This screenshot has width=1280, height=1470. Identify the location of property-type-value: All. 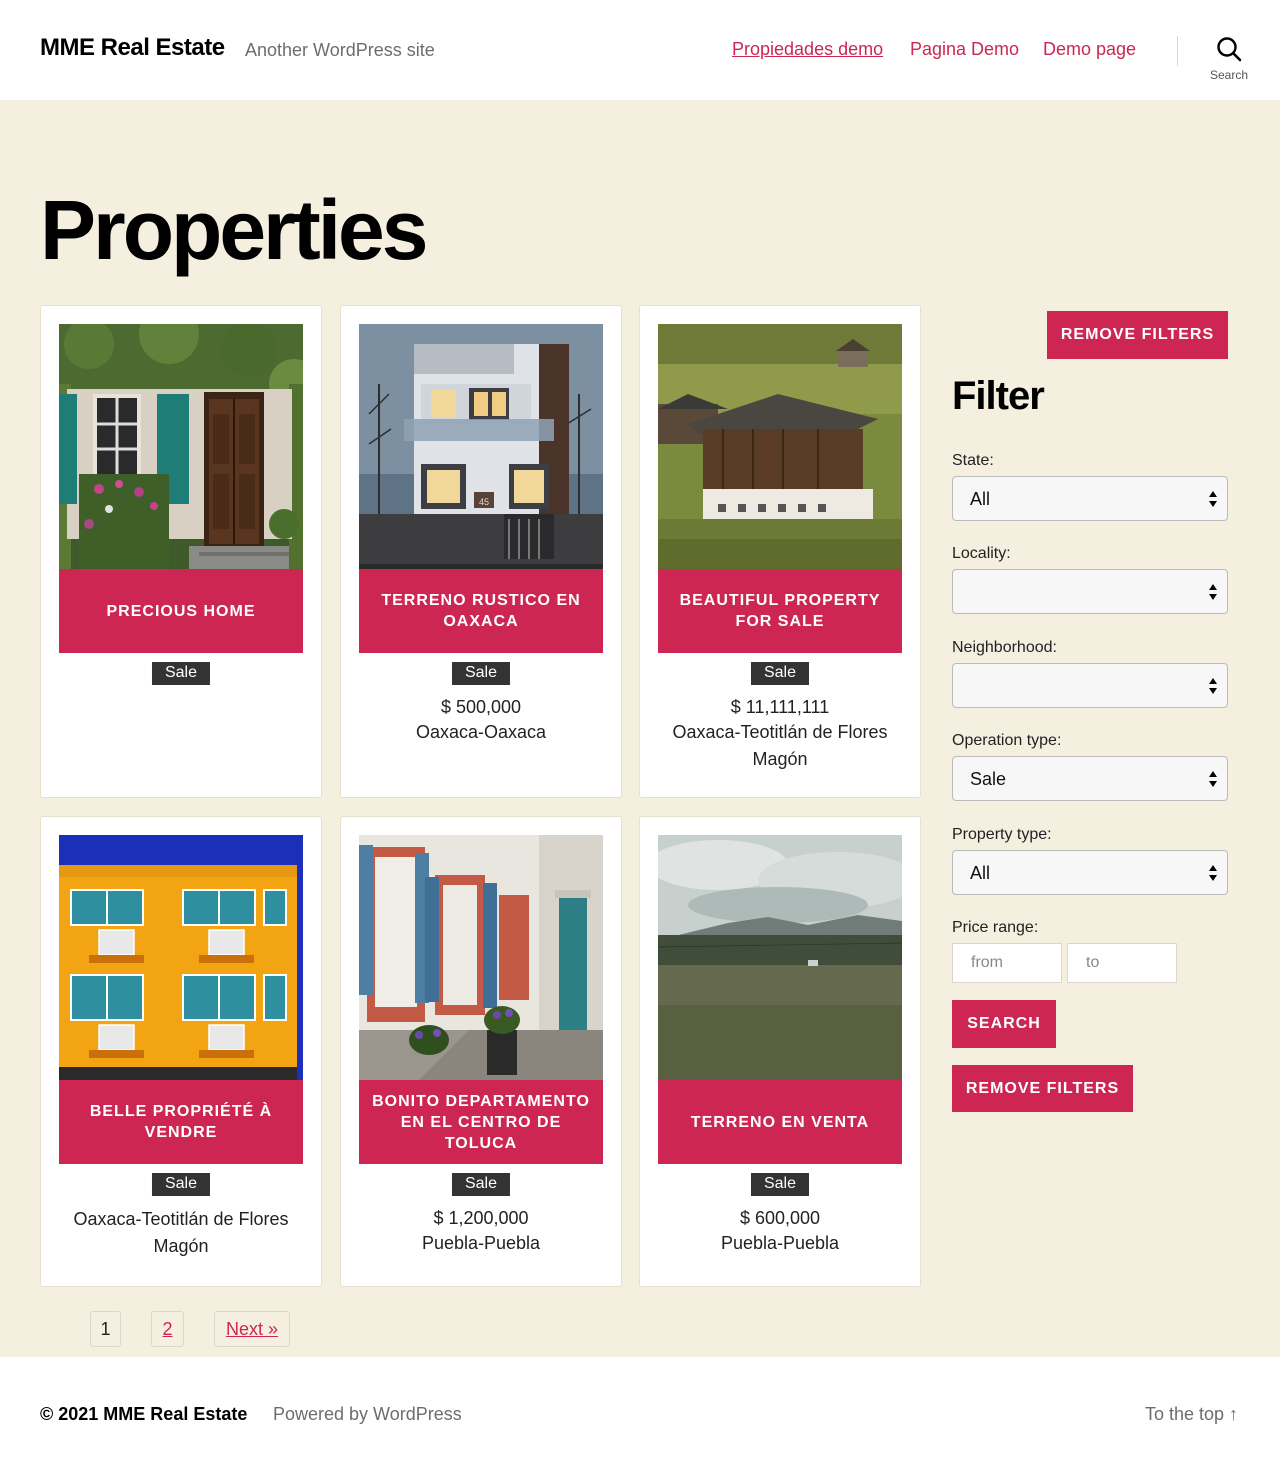
(980, 873).